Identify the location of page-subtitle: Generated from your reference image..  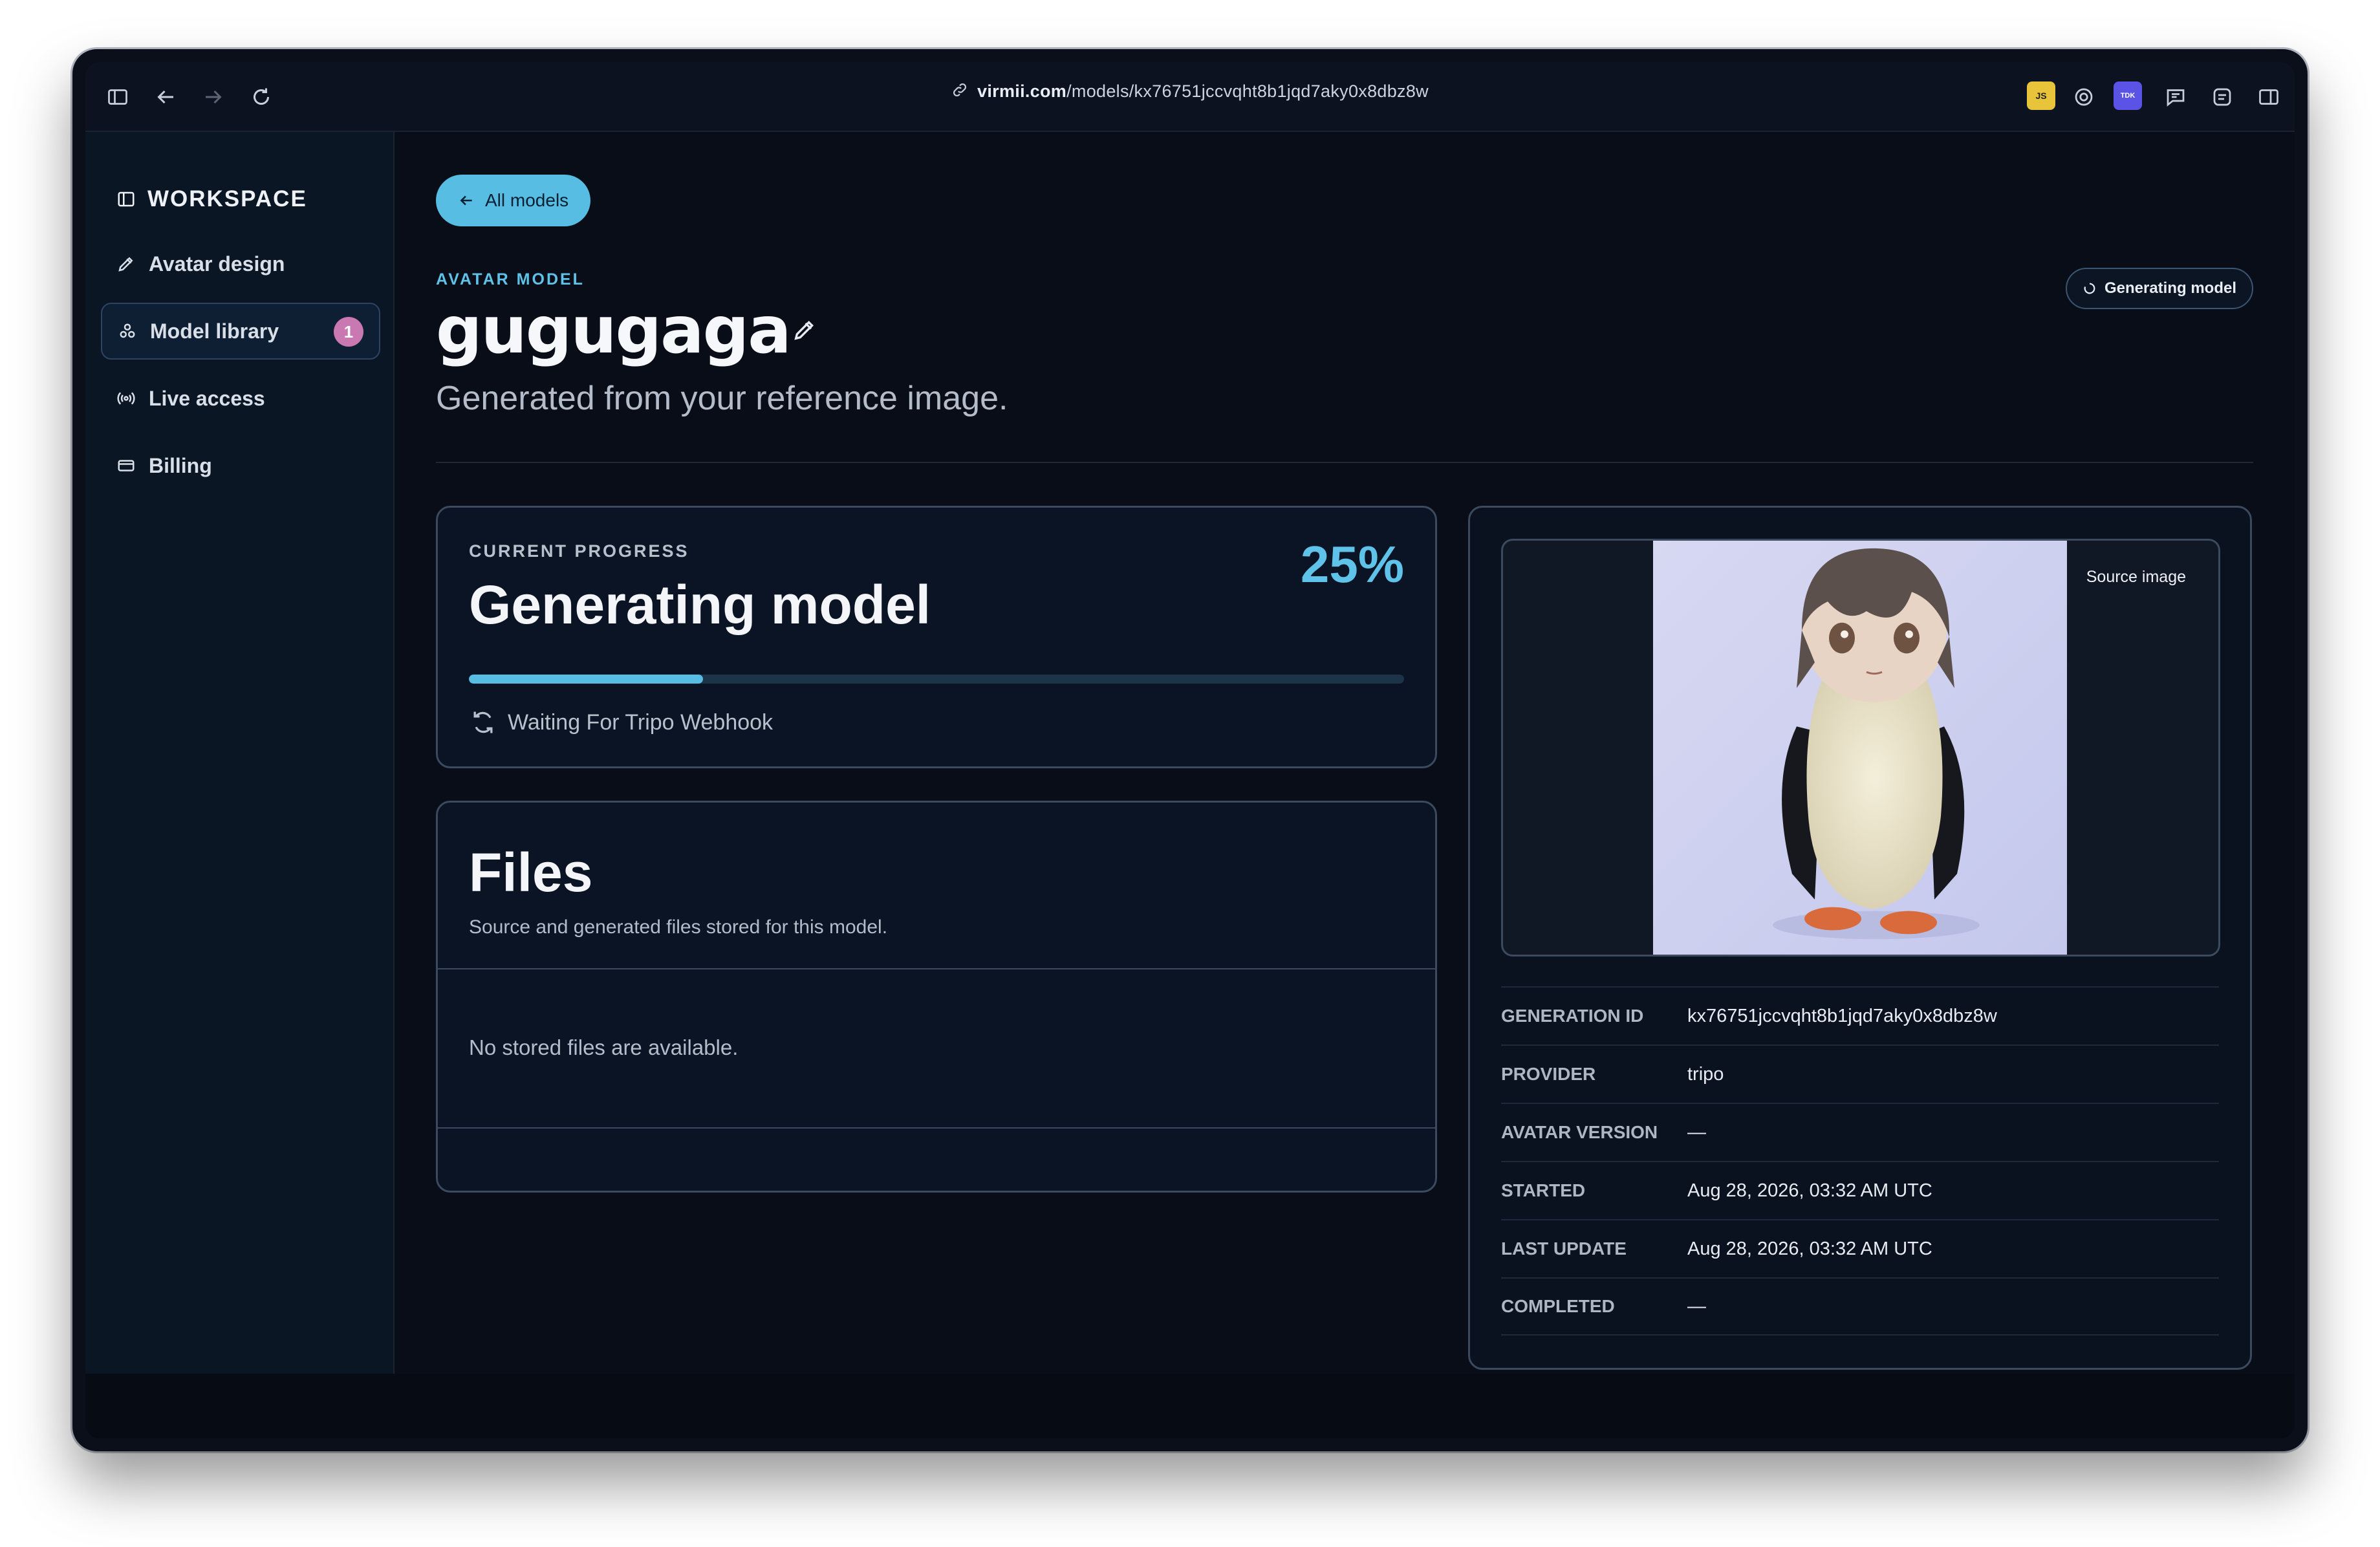
(722, 398).